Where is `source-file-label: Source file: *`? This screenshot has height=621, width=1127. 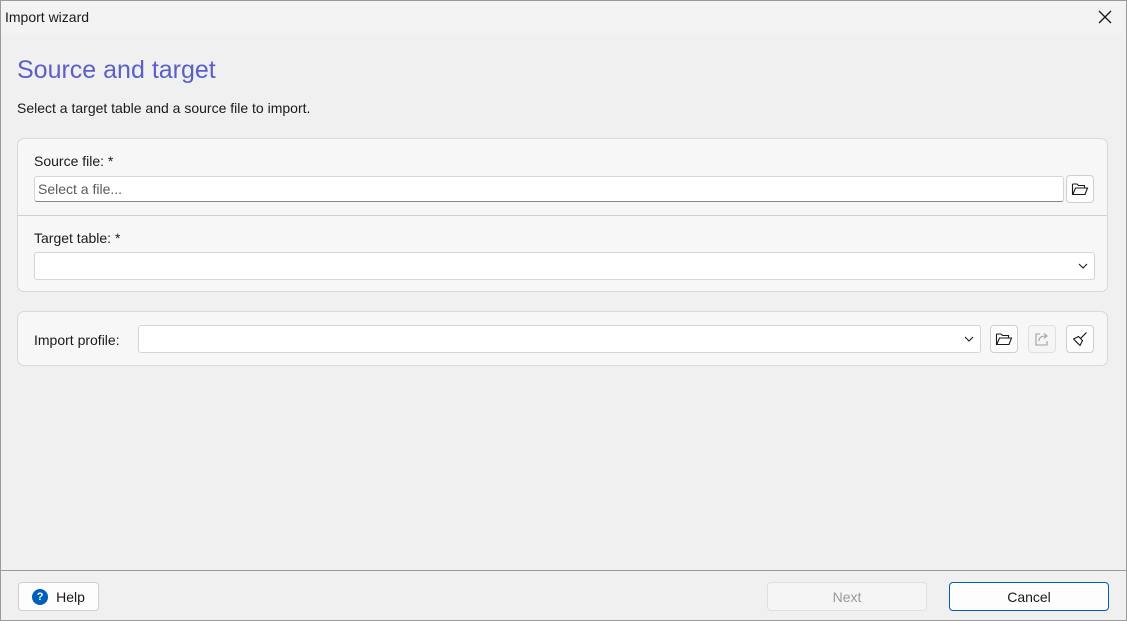
source-file-label: Source file: * is located at coordinates (74, 161).